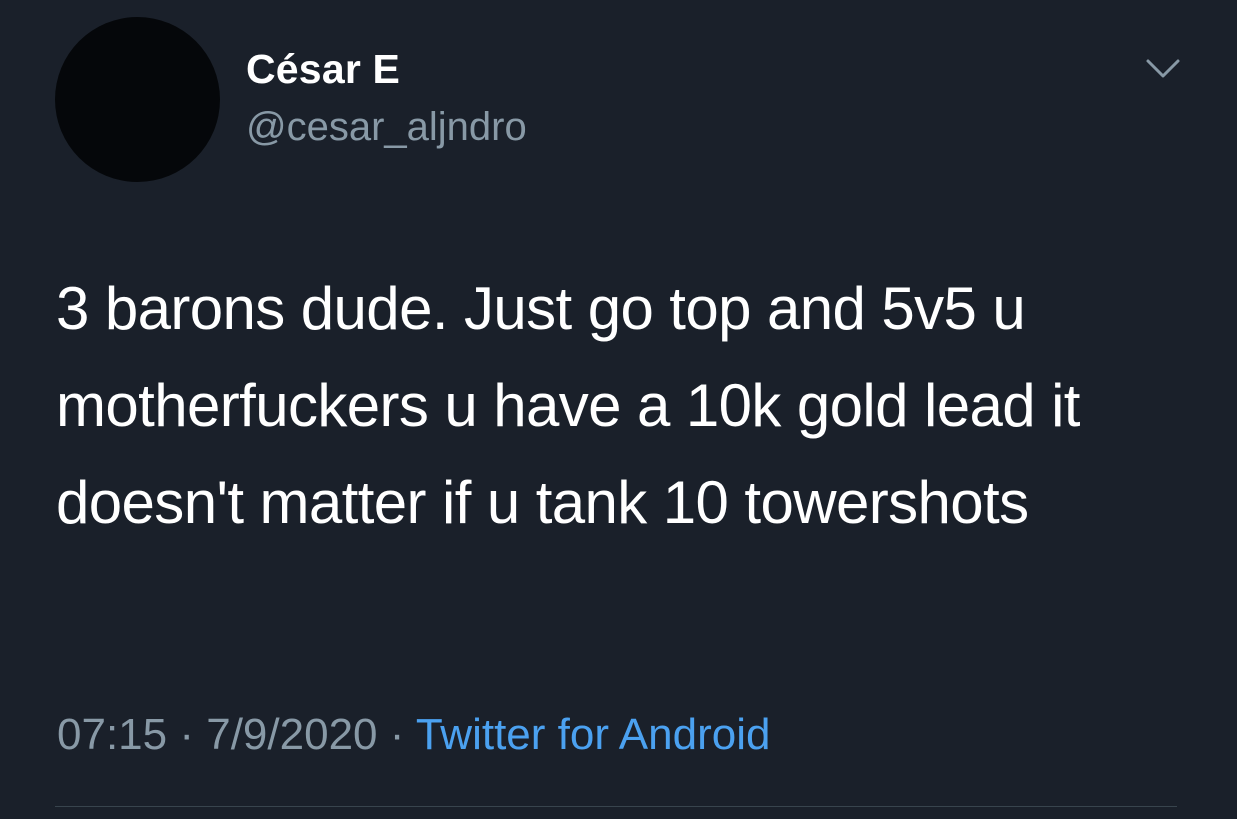 This screenshot has height=819, width=1237. Describe the element at coordinates (593, 734) in the screenshot. I see `tweet-source-link: Twitter for Android` at that location.